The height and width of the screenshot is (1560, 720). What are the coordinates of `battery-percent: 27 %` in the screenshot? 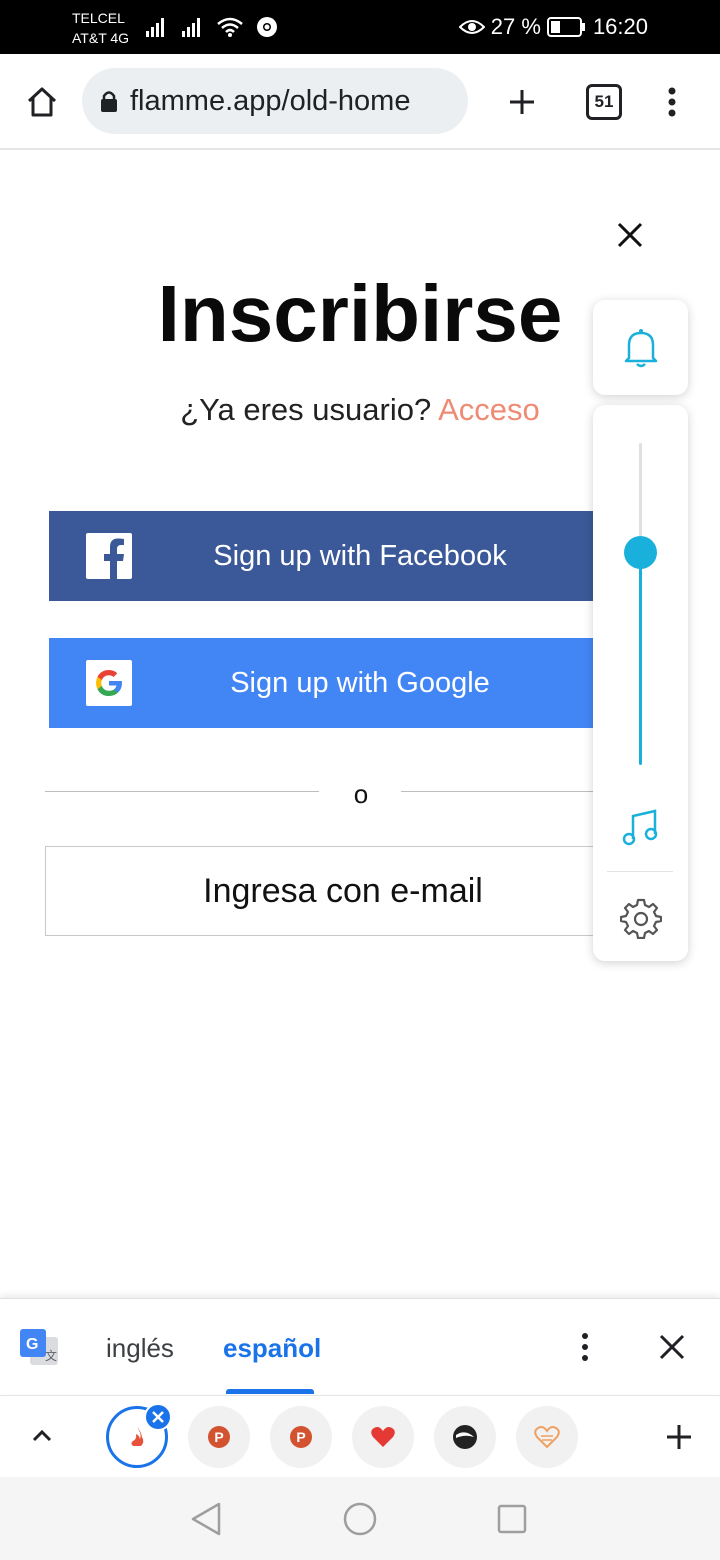 It's located at (515, 26).